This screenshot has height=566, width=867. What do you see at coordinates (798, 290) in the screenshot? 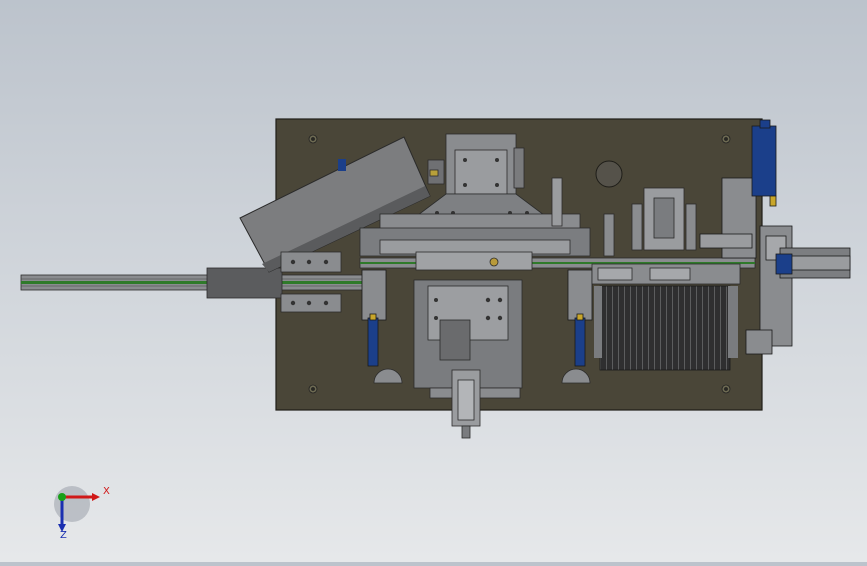
I see `right-ejector` at bounding box center [798, 290].